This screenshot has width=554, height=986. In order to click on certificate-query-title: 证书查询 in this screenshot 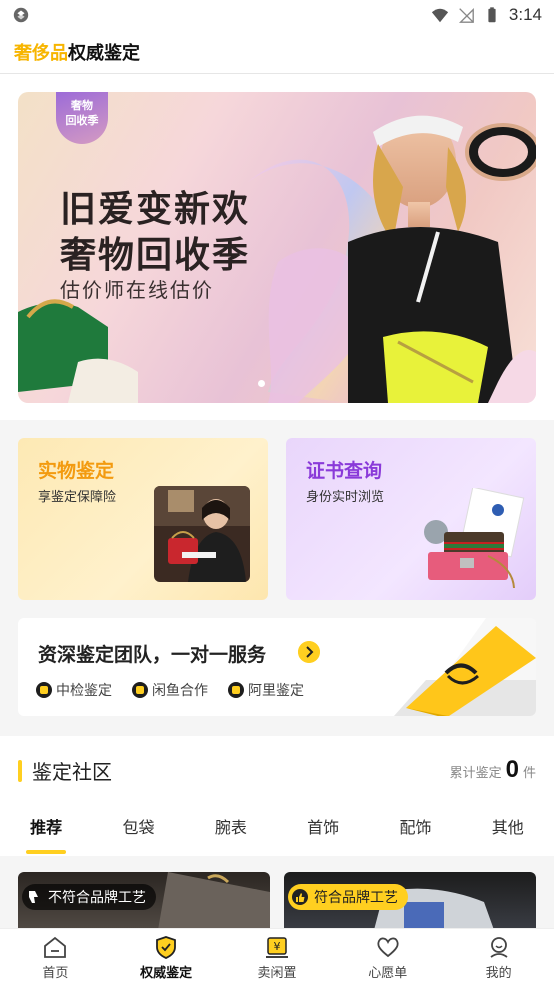, I will do `click(344, 471)`.